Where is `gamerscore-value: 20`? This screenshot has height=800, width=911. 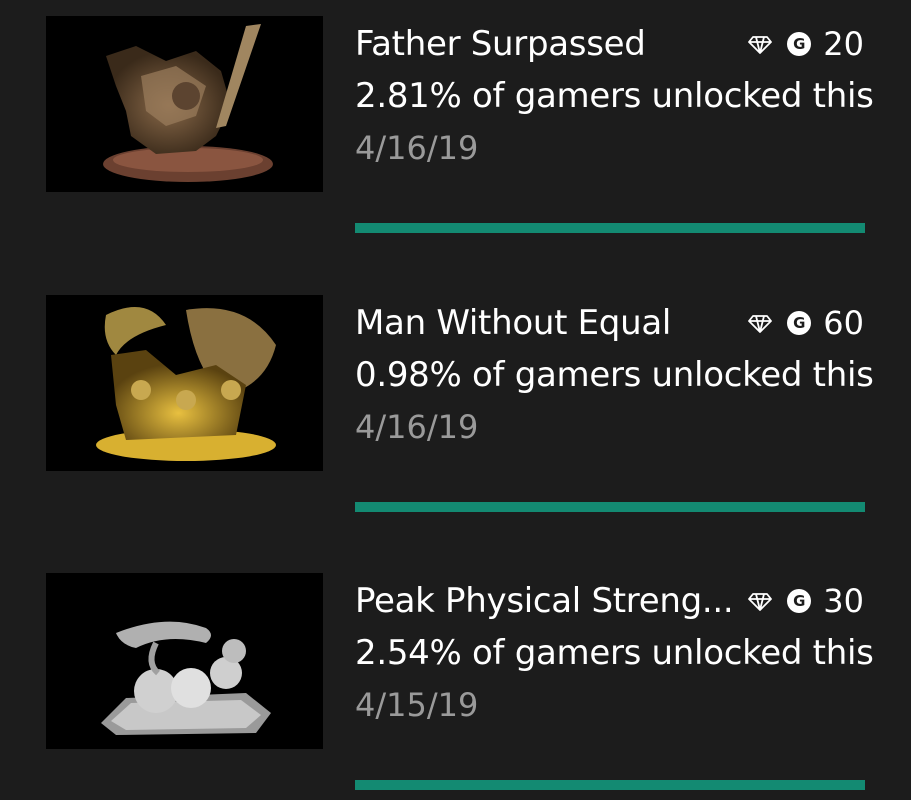
gamerscore-value: 20 is located at coordinates (843, 44).